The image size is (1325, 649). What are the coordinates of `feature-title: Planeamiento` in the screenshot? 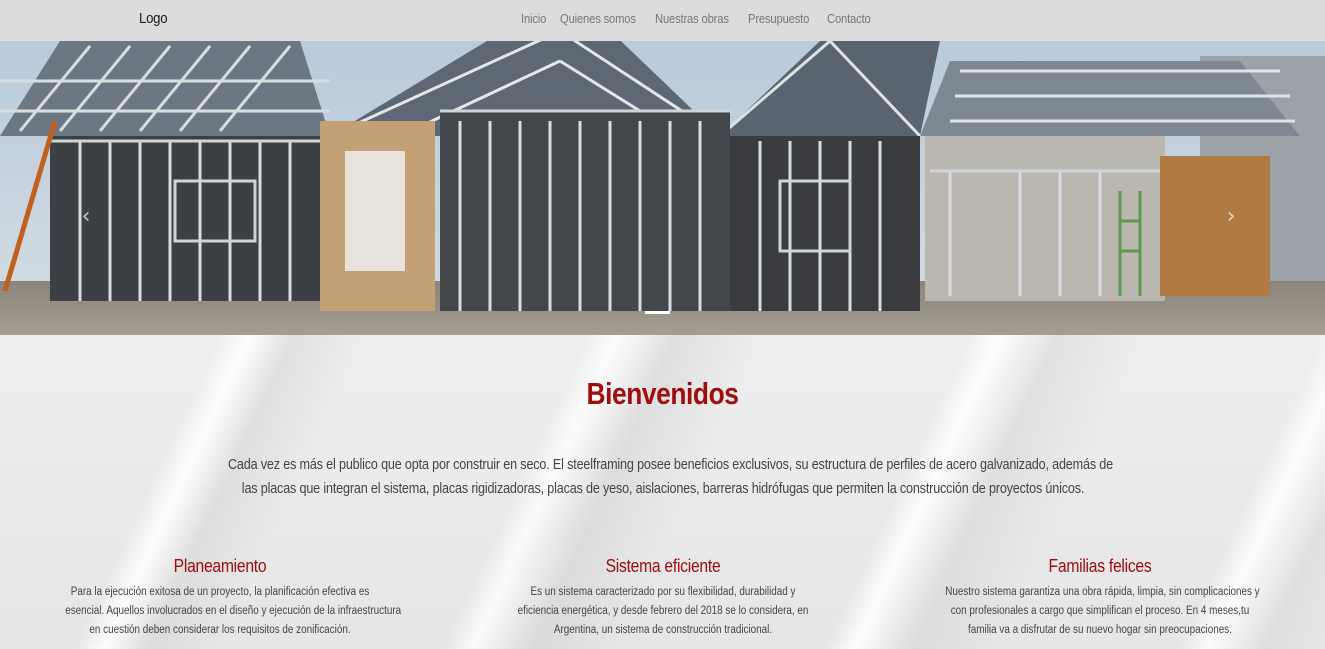 It's located at (220, 566).